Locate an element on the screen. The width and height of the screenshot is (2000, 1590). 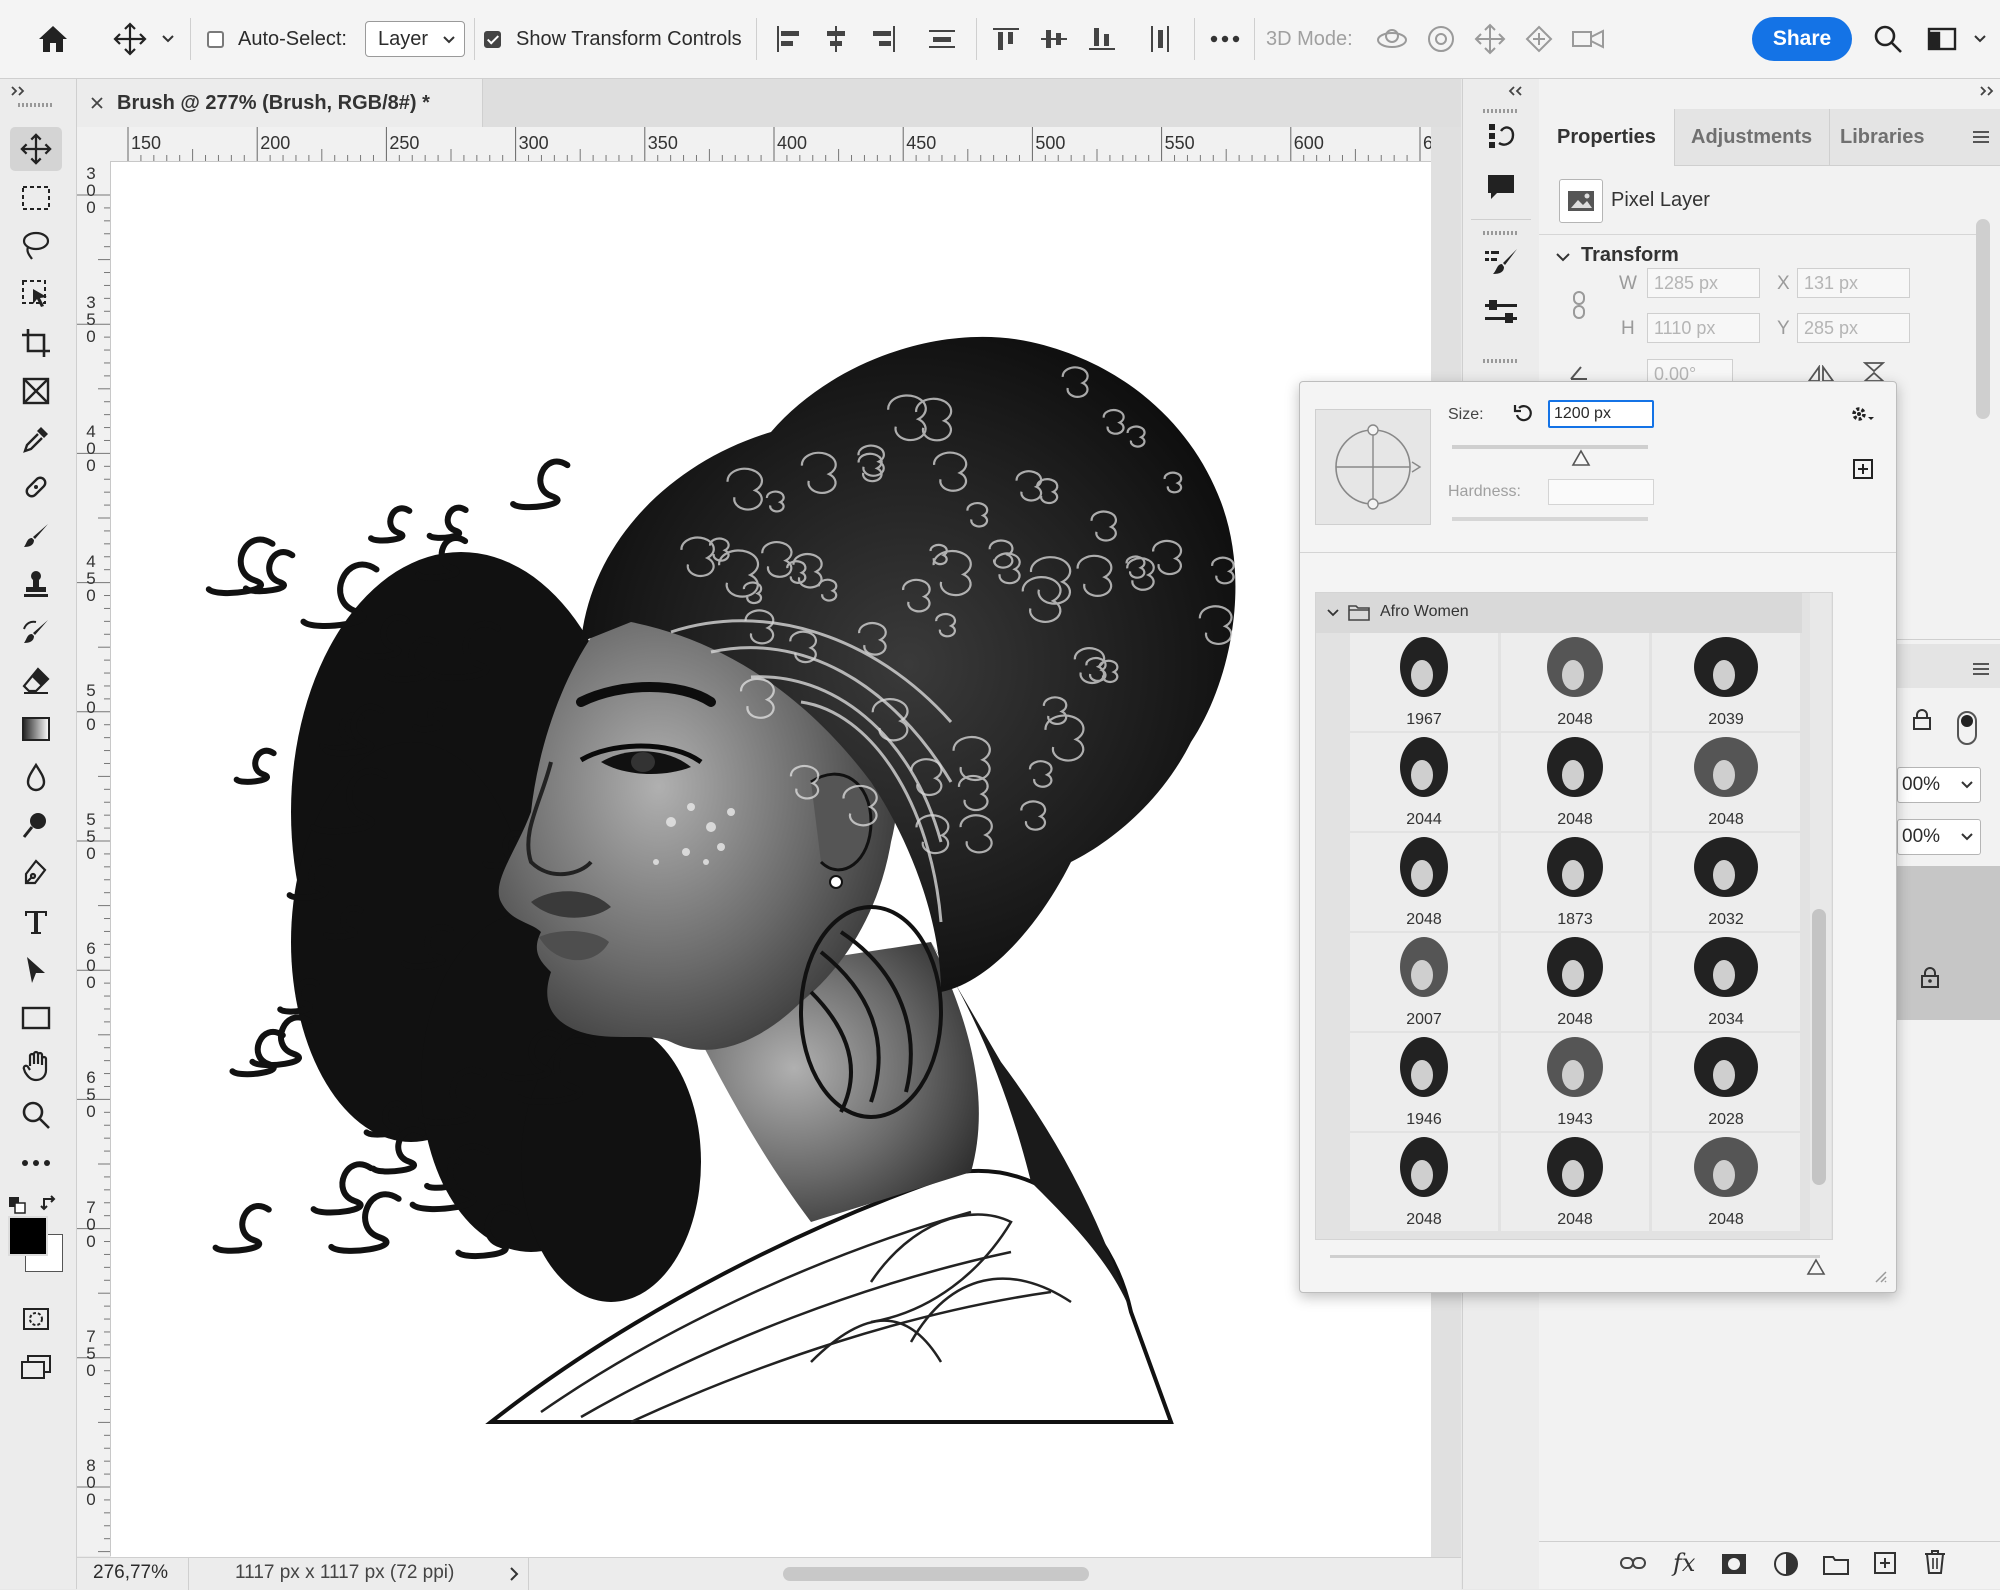
object-selection-tool is located at coordinates (36, 294).